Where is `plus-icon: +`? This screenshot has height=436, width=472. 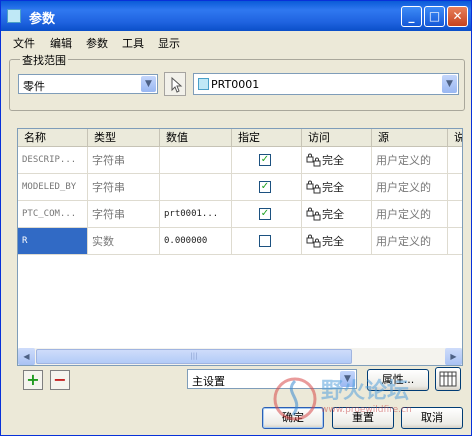
plus-icon: + is located at coordinates (33, 379).